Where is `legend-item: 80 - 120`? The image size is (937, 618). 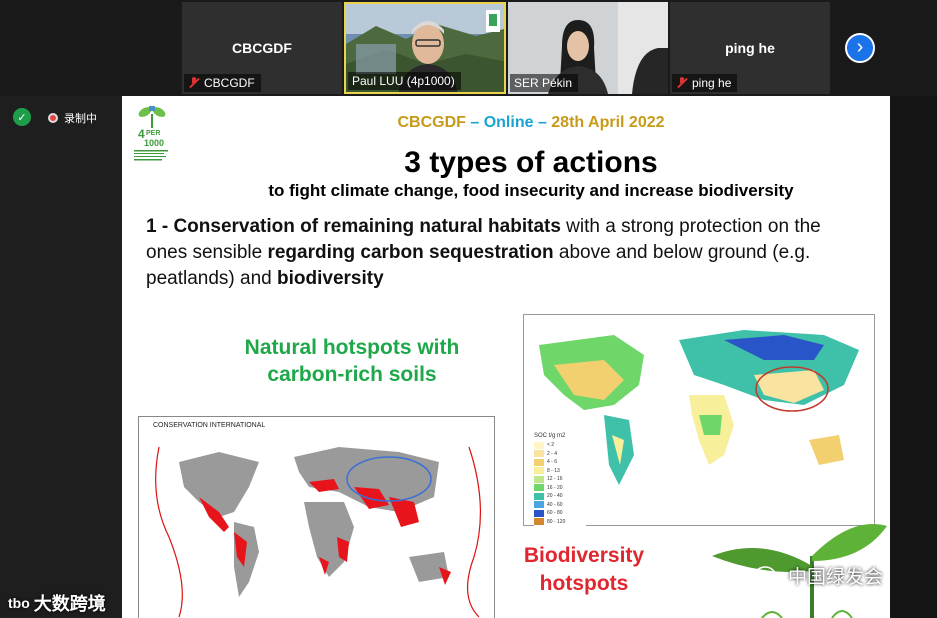
legend-item: 80 - 120 is located at coordinates (560, 522).